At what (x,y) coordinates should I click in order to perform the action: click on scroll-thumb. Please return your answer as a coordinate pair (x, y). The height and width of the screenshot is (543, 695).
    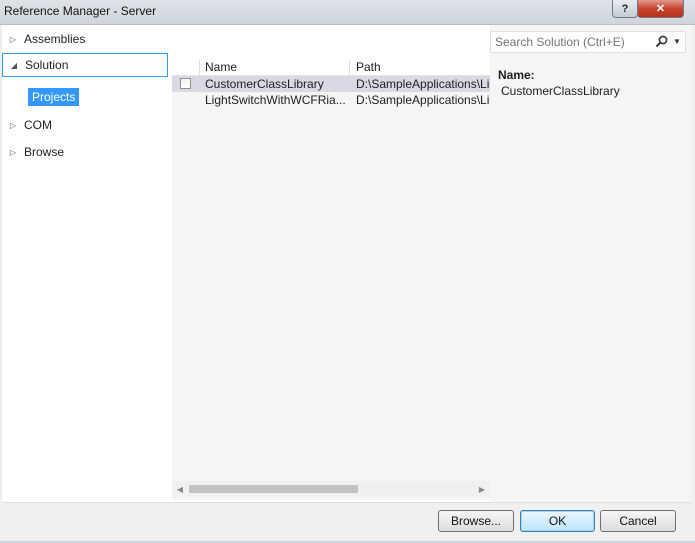
    Looking at the image, I should click on (273, 489).